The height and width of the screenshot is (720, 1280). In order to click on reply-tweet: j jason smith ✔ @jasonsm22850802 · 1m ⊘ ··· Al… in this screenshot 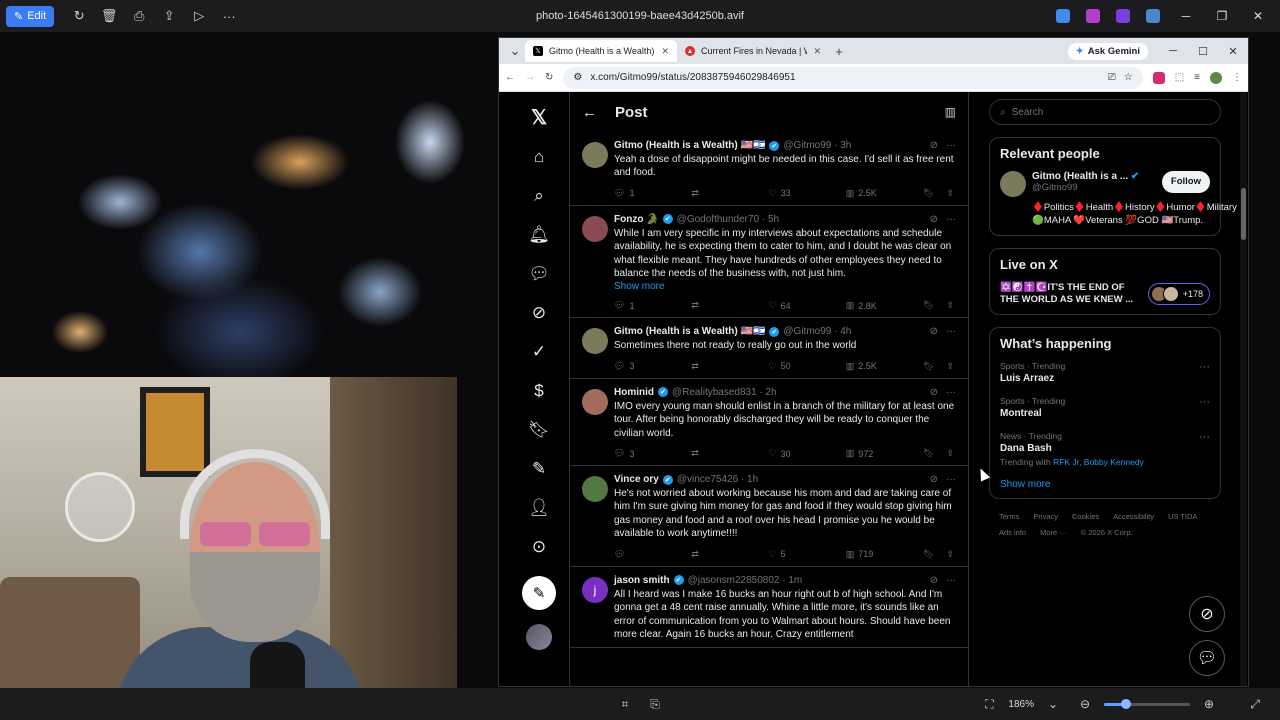, I will do `click(769, 608)`.